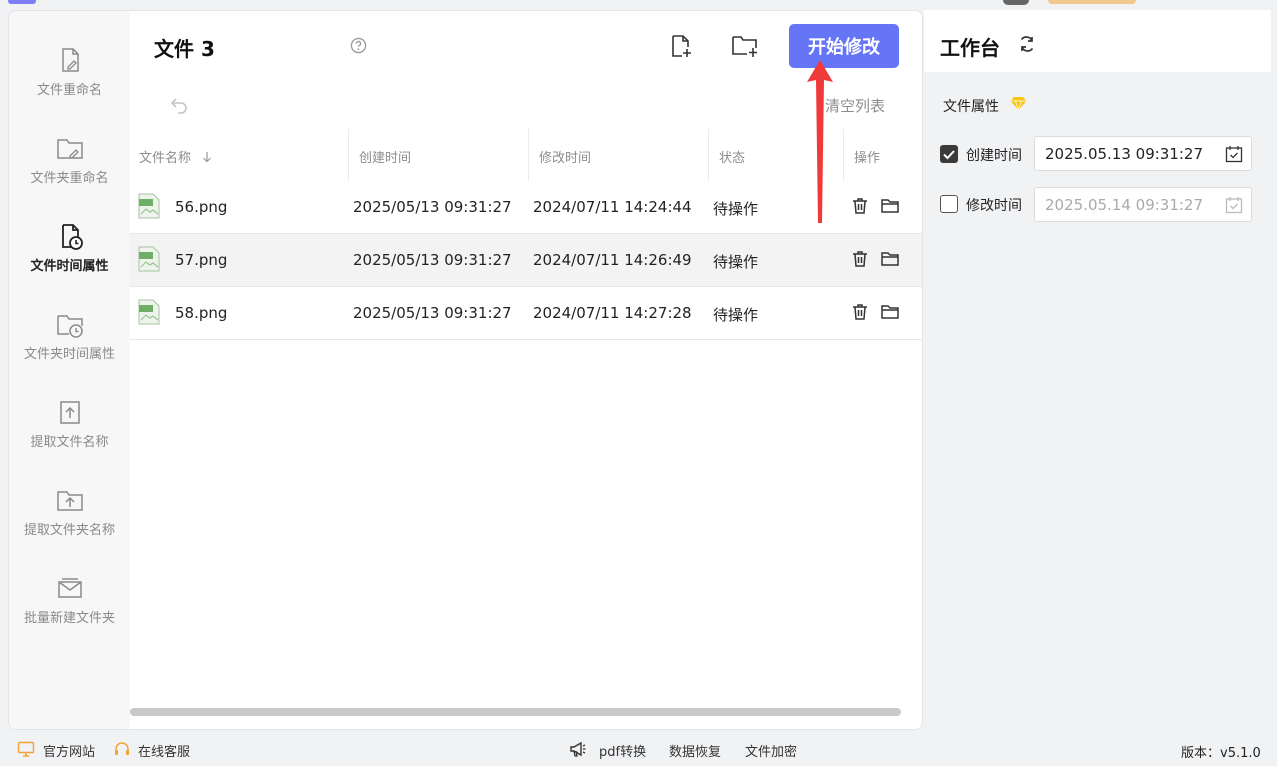  What do you see at coordinates (26, 749) in the screenshot?
I see `website-icon` at bounding box center [26, 749].